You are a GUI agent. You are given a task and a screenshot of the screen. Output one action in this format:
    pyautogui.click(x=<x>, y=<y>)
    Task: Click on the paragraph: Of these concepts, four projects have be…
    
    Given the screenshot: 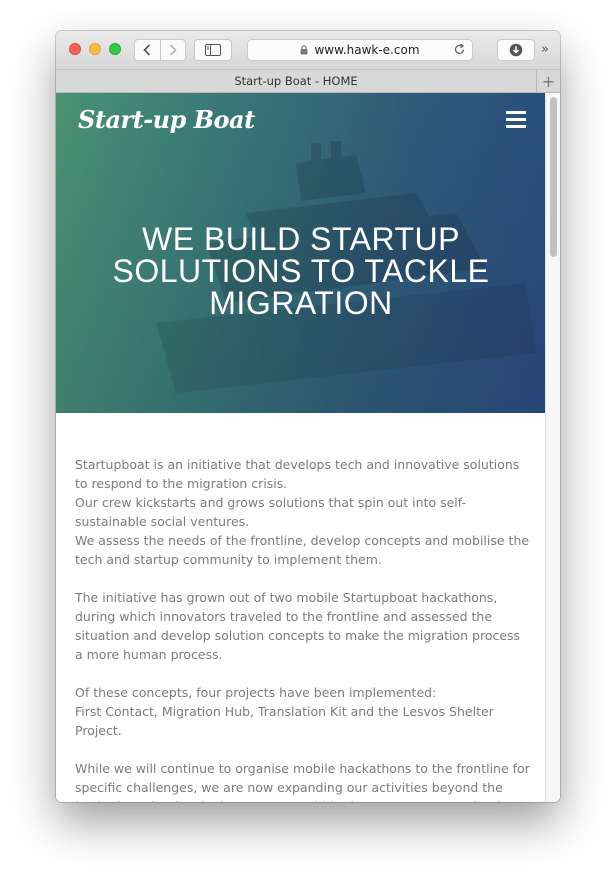 What is the action you would take?
    pyautogui.click(x=302, y=711)
    